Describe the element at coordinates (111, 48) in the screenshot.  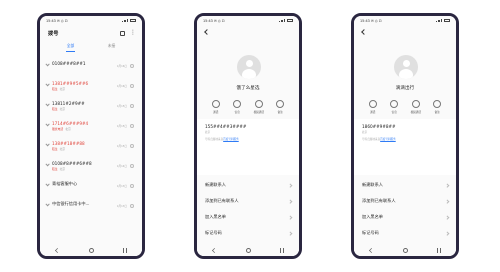
I see `tab-missed: 未接` at that location.